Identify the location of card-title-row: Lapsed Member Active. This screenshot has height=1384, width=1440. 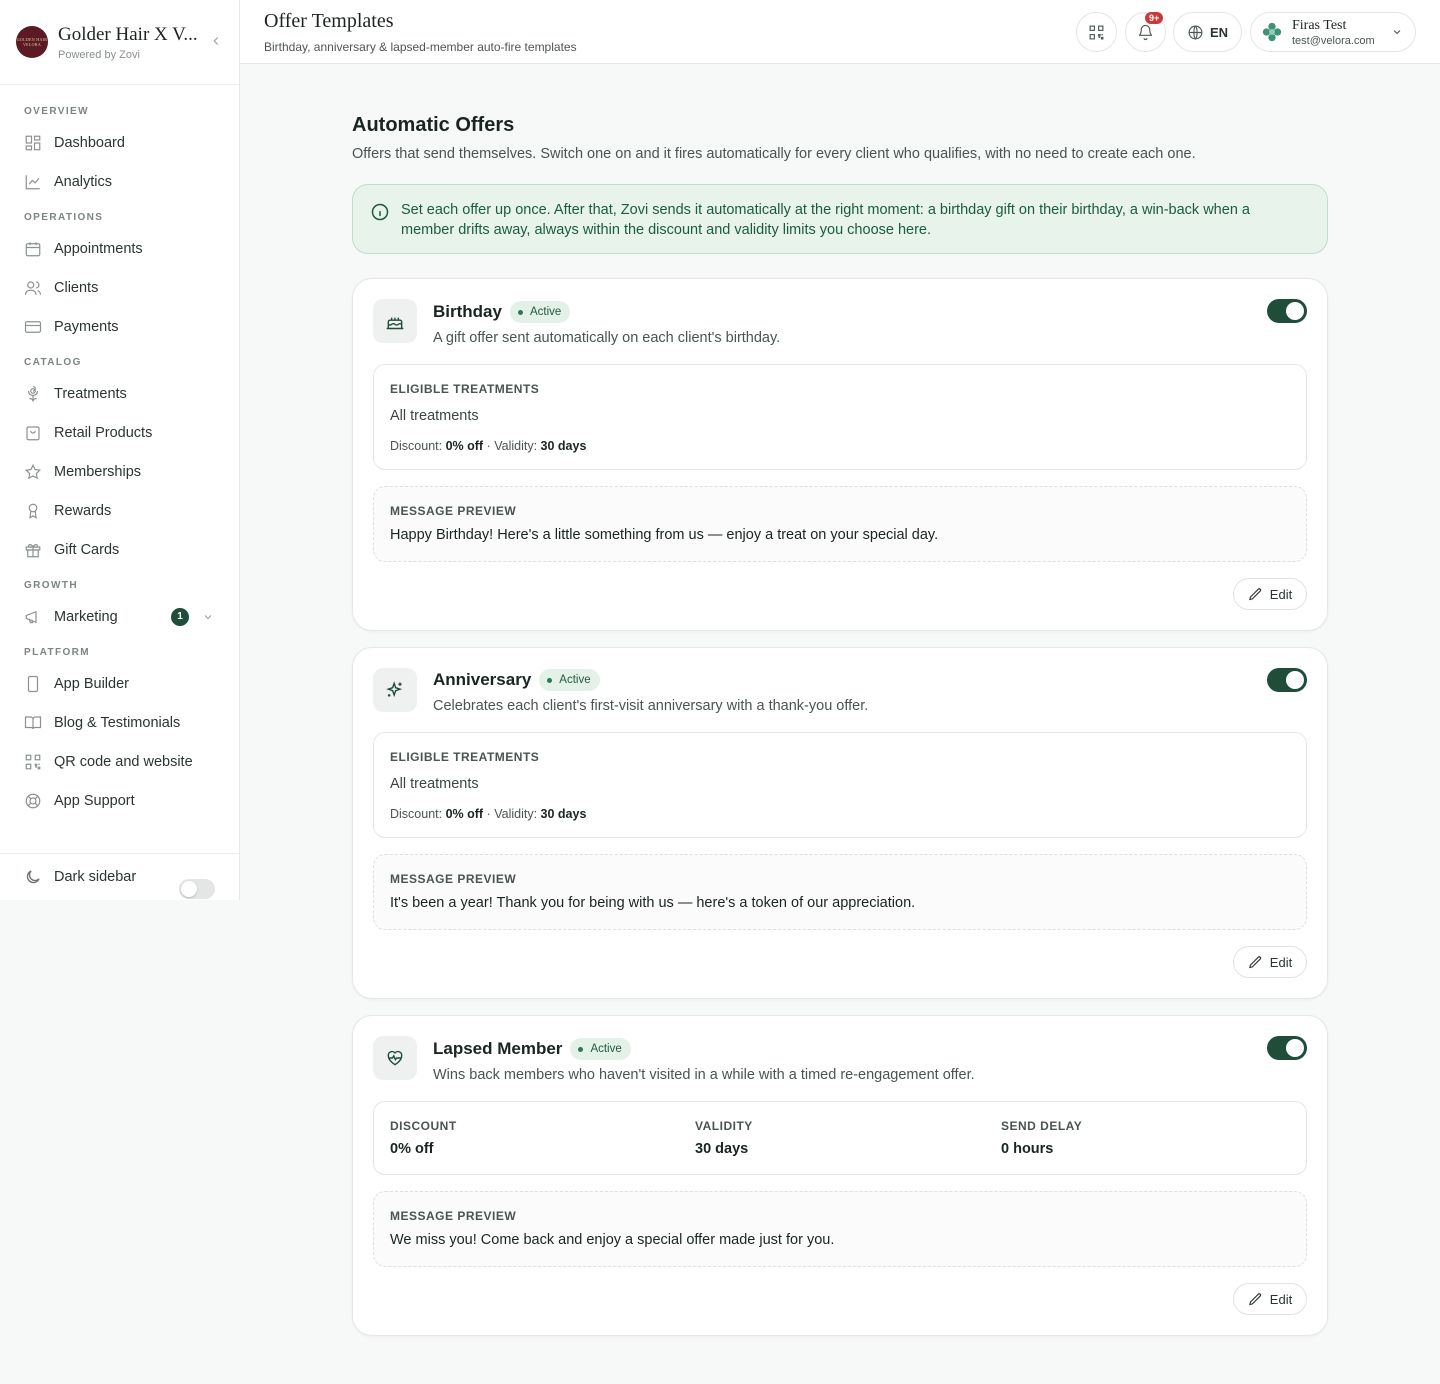
(532, 1049).